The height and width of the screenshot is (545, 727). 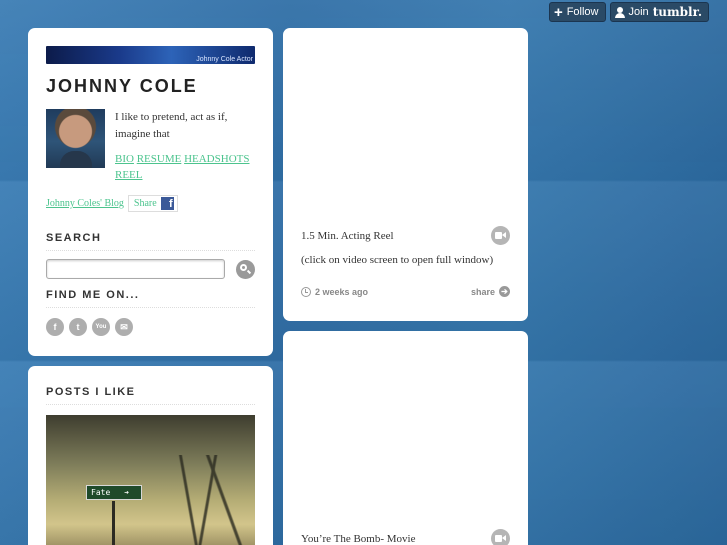 What do you see at coordinates (358, 538) in the screenshot?
I see `post-title: You’re The Bomb- Movie` at bounding box center [358, 538].